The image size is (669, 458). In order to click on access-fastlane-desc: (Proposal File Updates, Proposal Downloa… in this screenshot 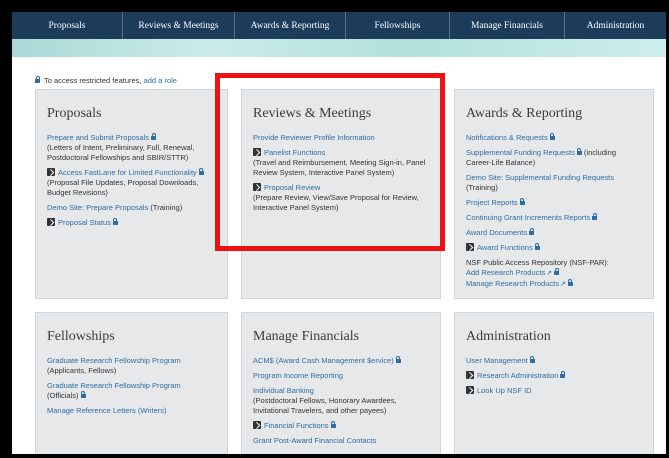, I will do `click(123, 187)`.